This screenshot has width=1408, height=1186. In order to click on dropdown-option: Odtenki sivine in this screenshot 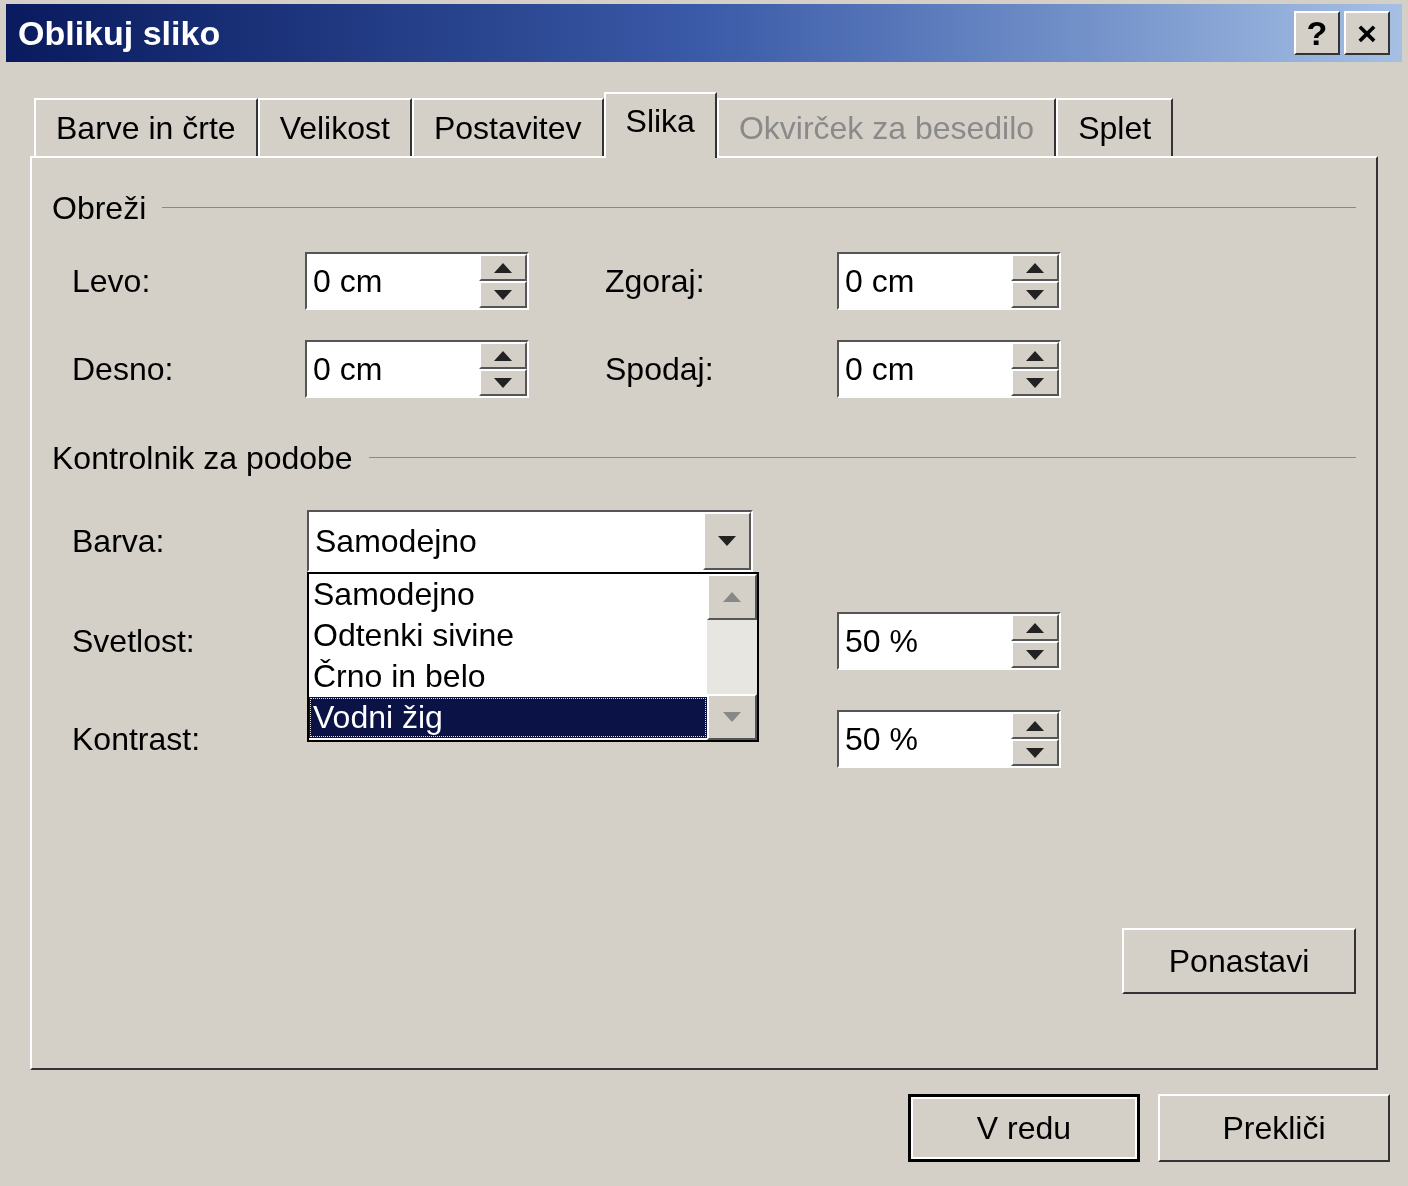, I will do `click(508, 635)`.